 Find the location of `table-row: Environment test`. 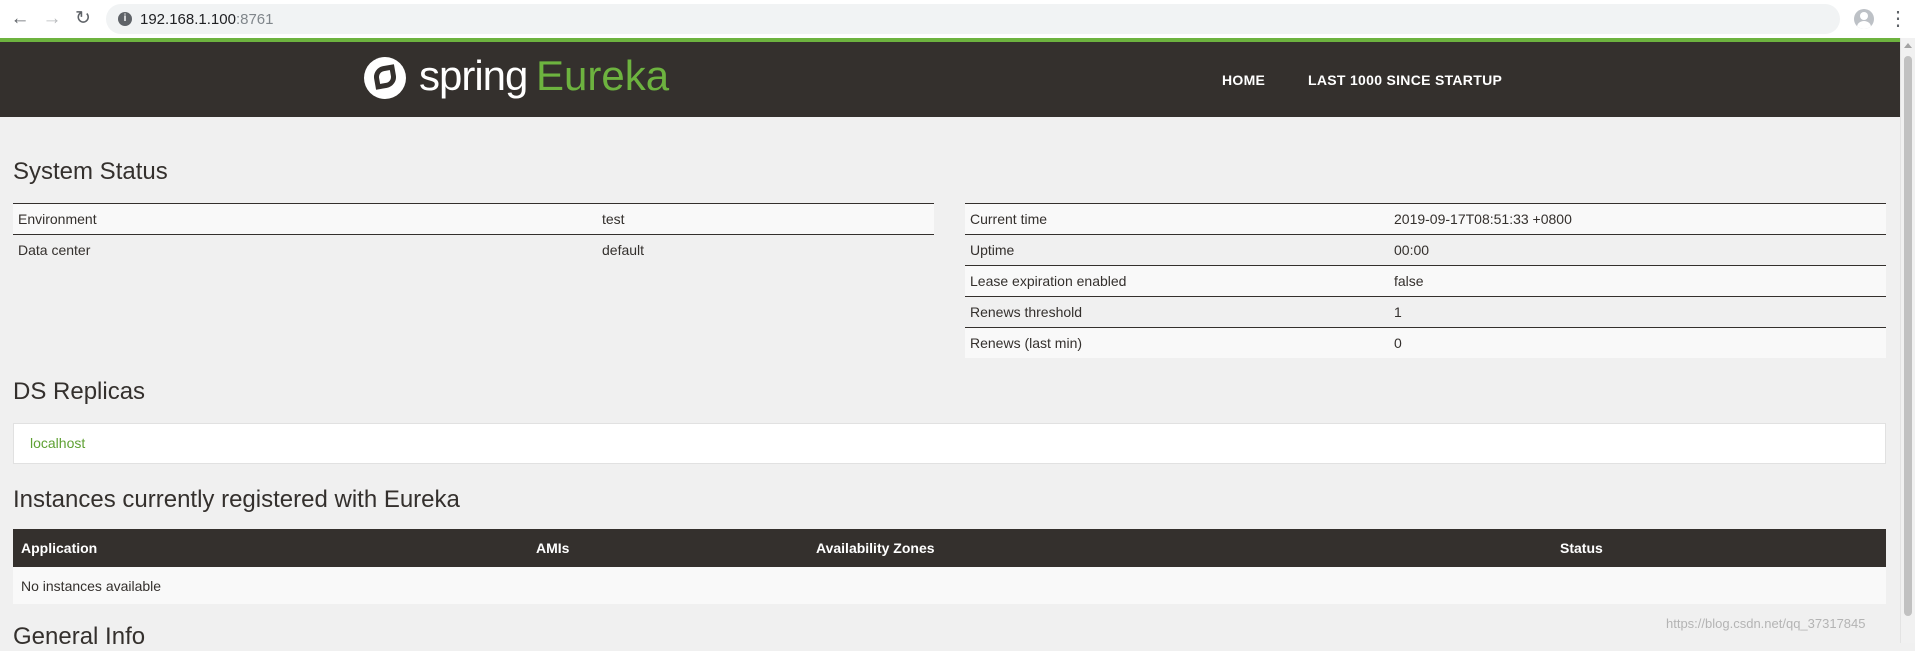

table-row: Environment test is located at coordinates (473, 219).